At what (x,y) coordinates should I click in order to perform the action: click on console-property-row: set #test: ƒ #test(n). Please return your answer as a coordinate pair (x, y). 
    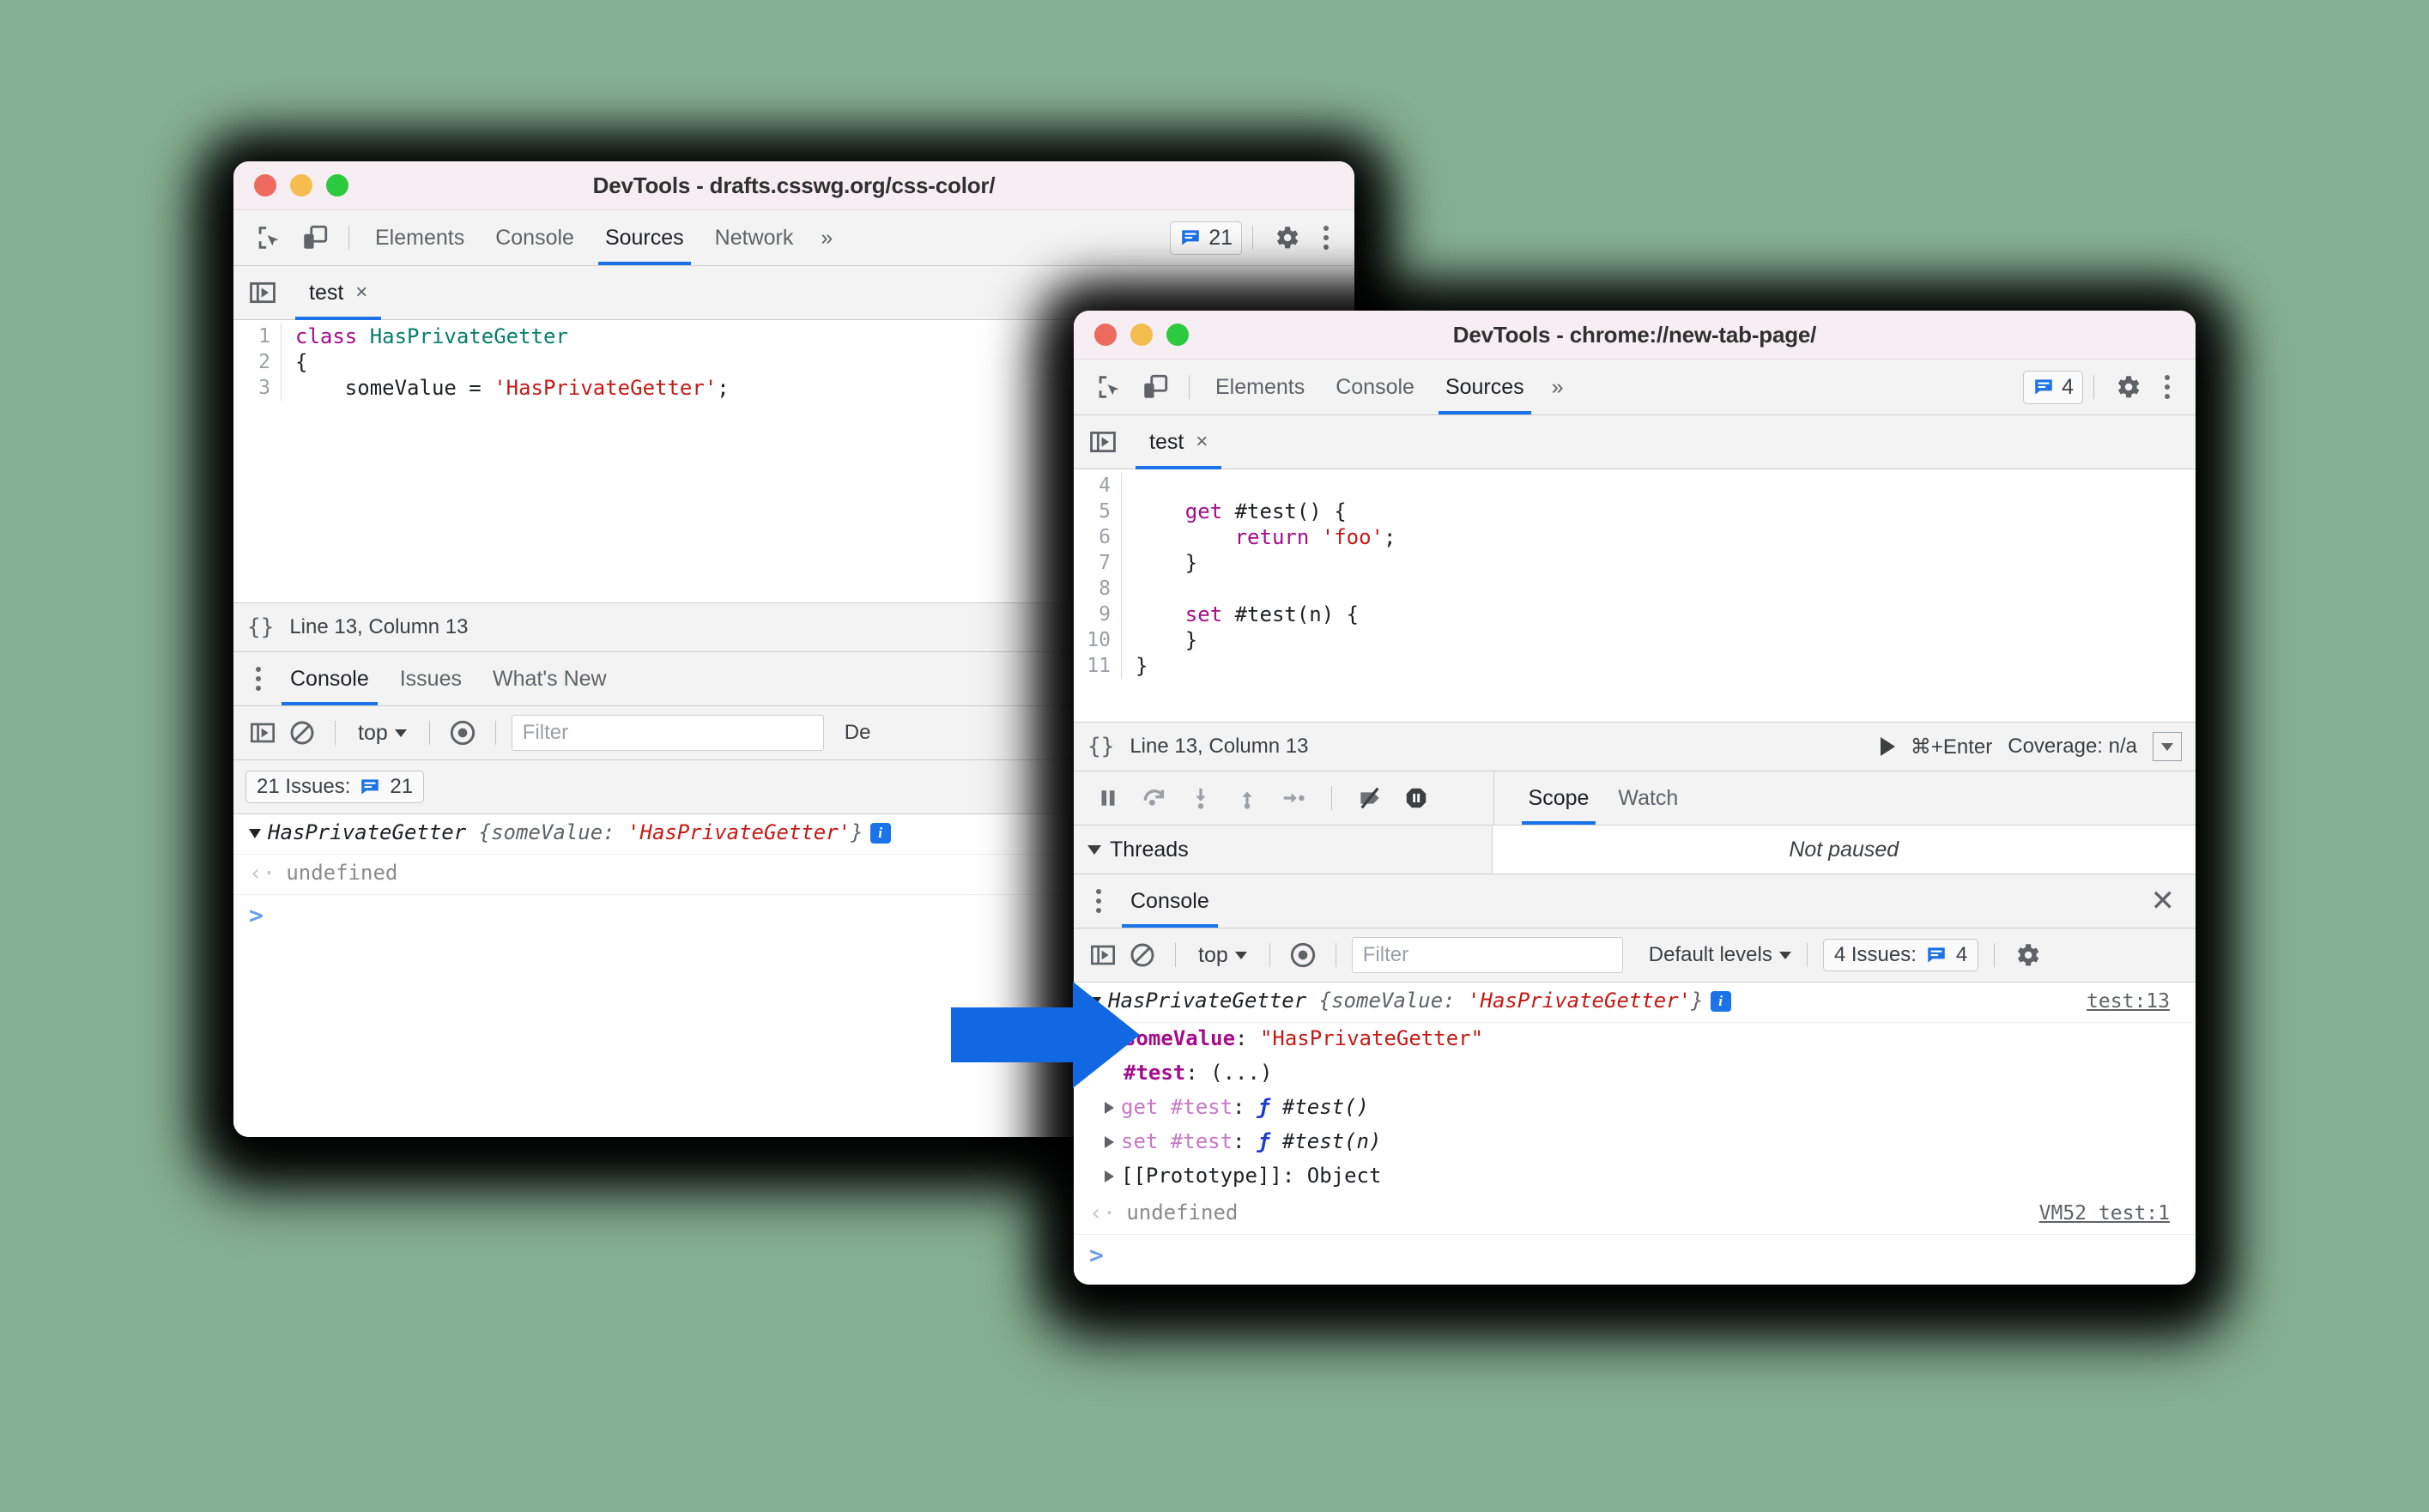
    Looking at the image, I should click on (1635, 1143).